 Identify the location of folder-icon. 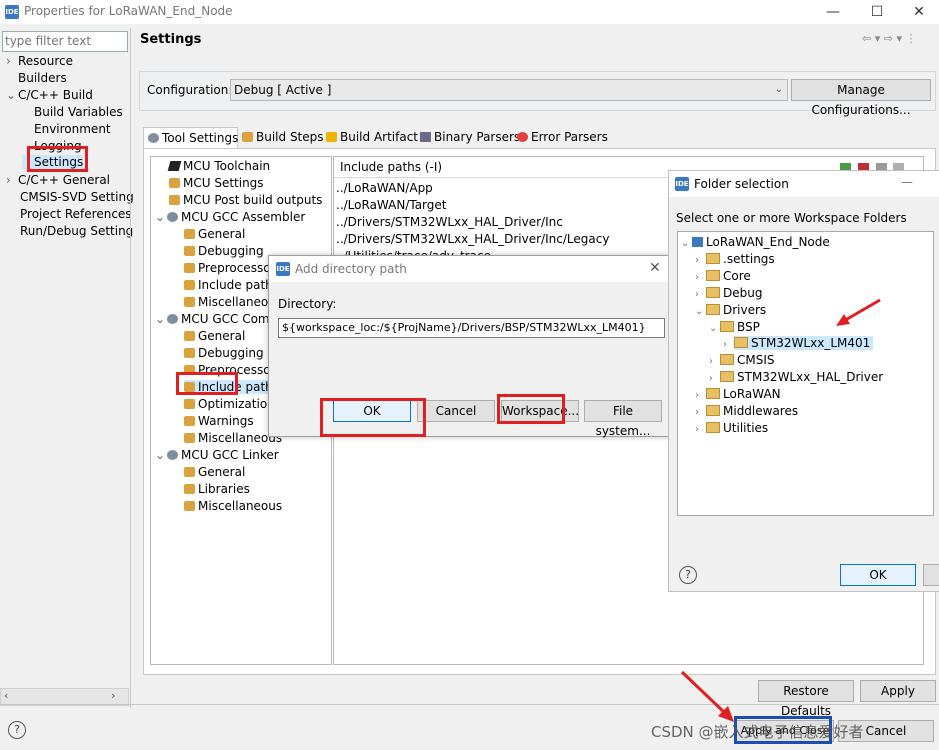
(727, 359).